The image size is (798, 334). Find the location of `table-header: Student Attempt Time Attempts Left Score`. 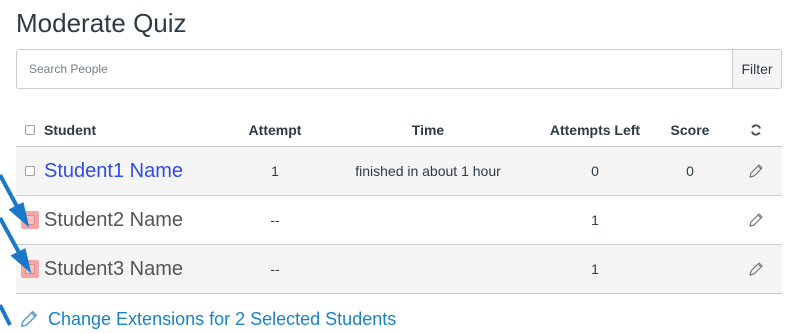

table-header: Student Attempt Time Attempts Left Score is located at coordinates (399, 130).